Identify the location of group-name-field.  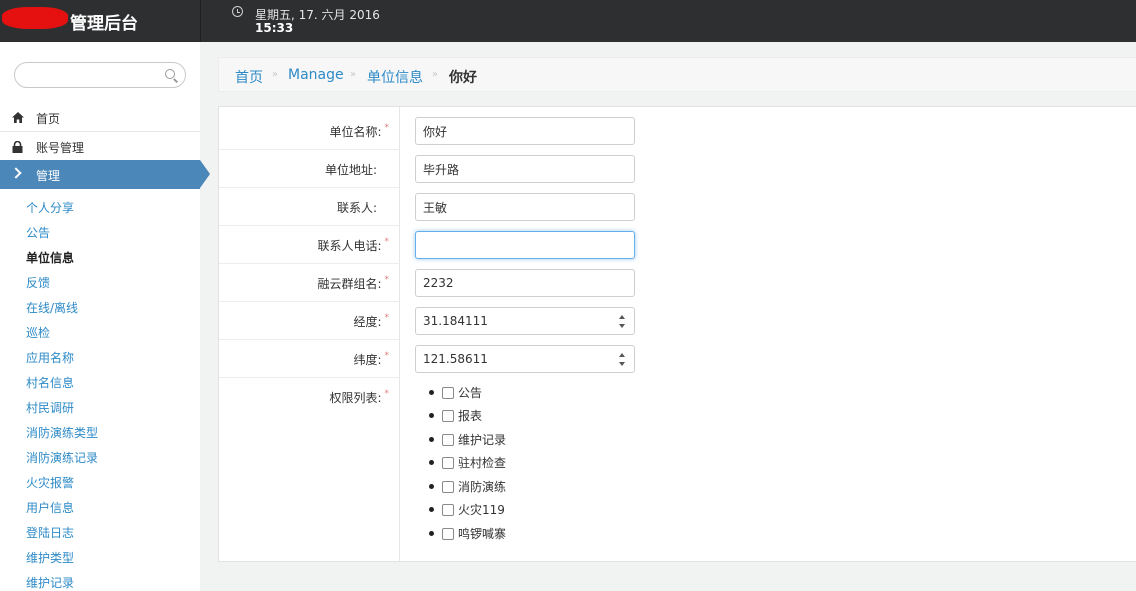
(525, 283).